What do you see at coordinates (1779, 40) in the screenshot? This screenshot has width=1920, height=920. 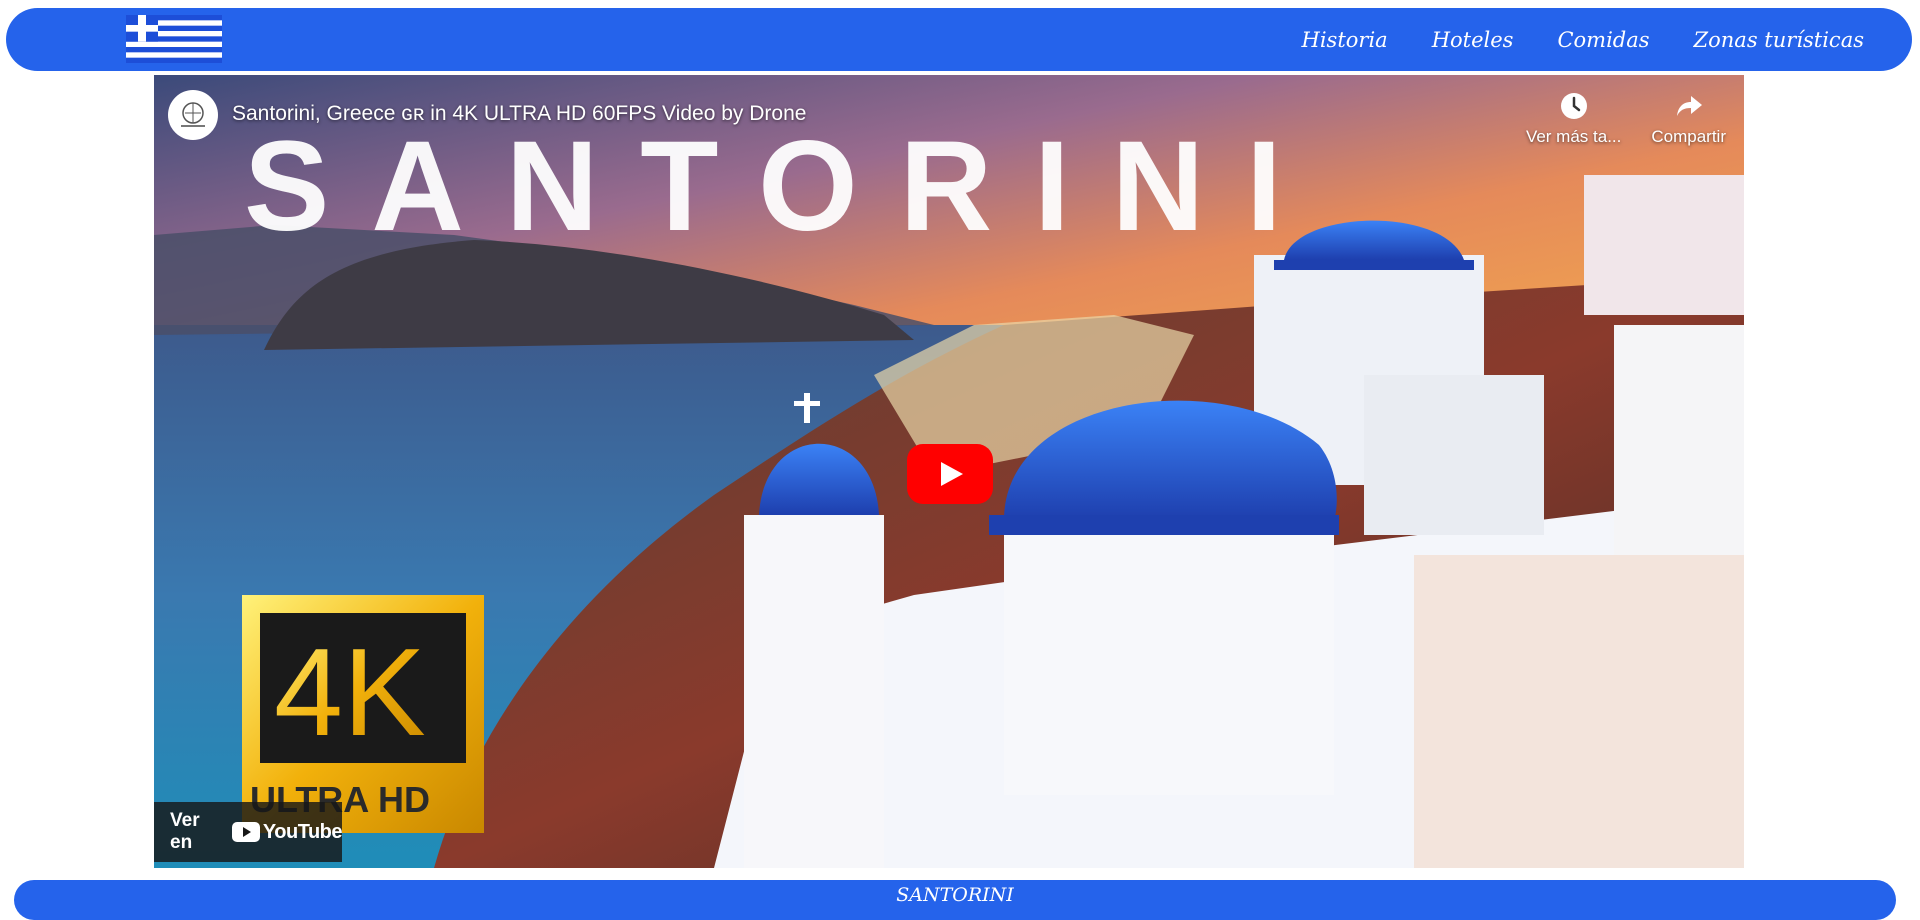 I see `nav-link-zonas-turisticas: Zonas turísticas` at bounding box center [1779, 40].